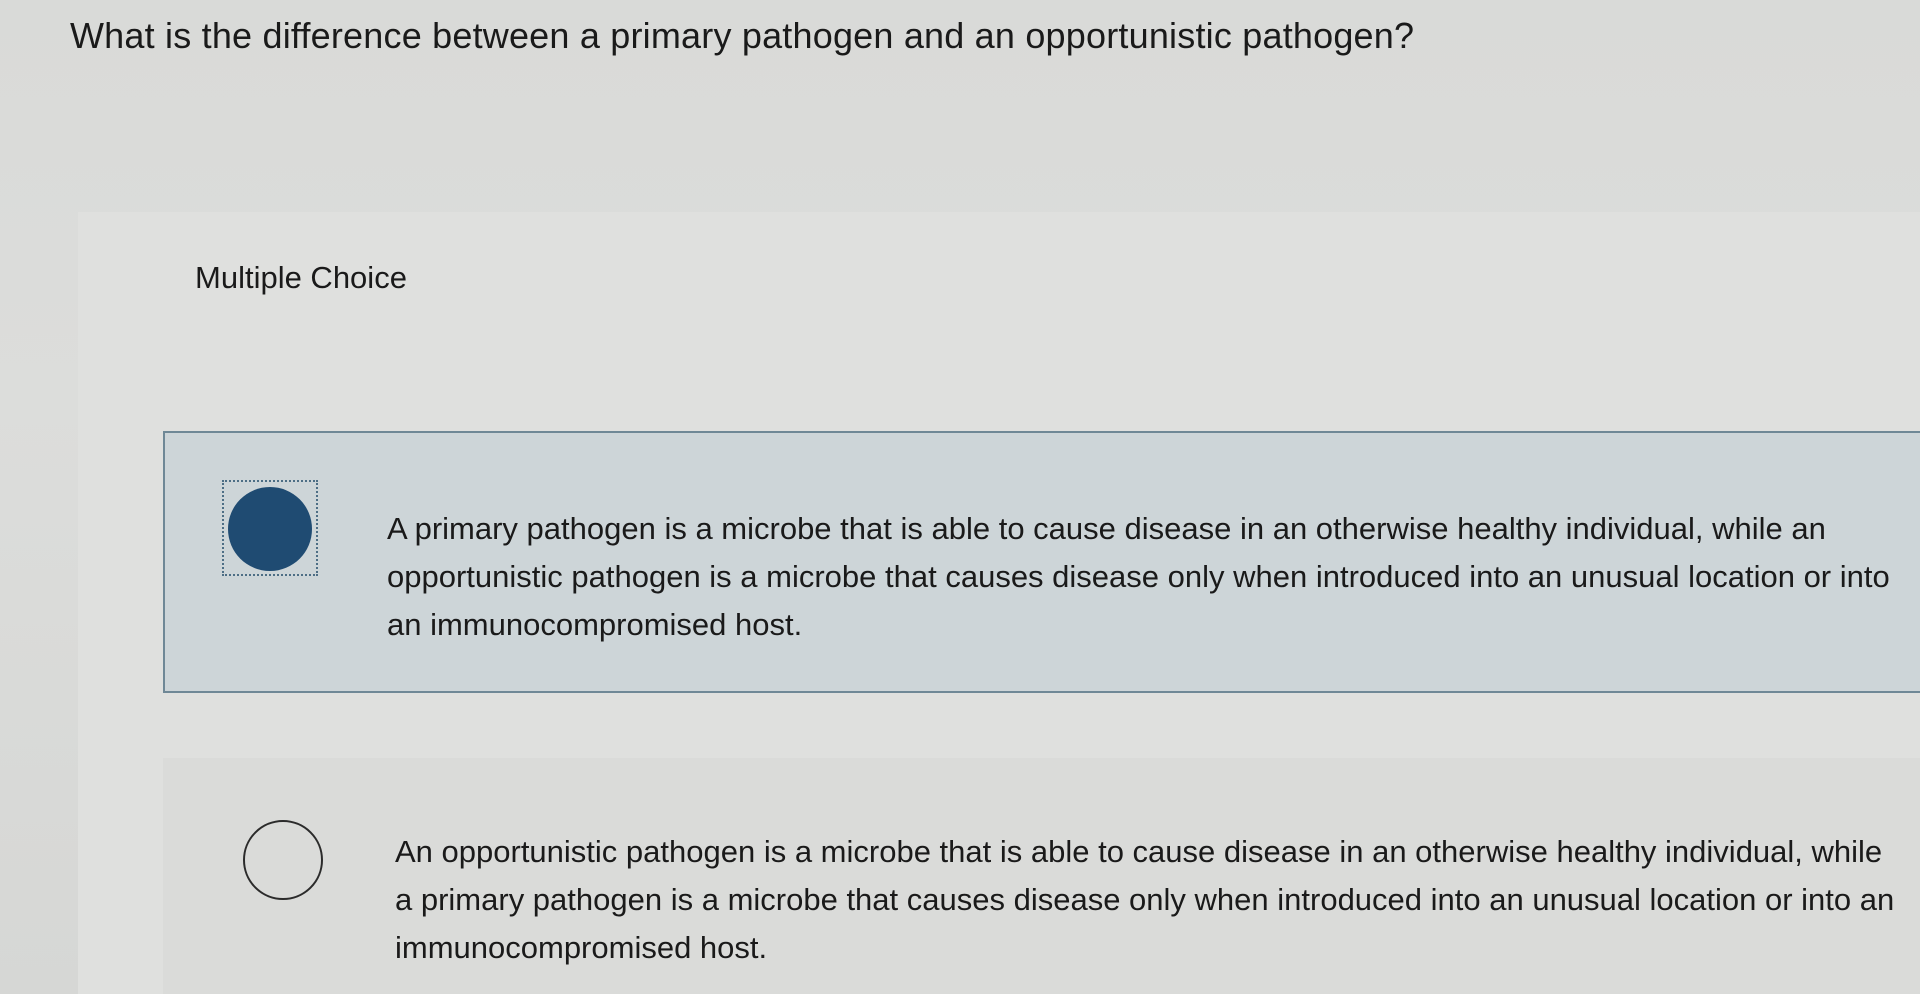  What do you see at coordinates (283, 860) in the screenshot?
I see `radio-unselected-icon` at bounding box center [283, 860].